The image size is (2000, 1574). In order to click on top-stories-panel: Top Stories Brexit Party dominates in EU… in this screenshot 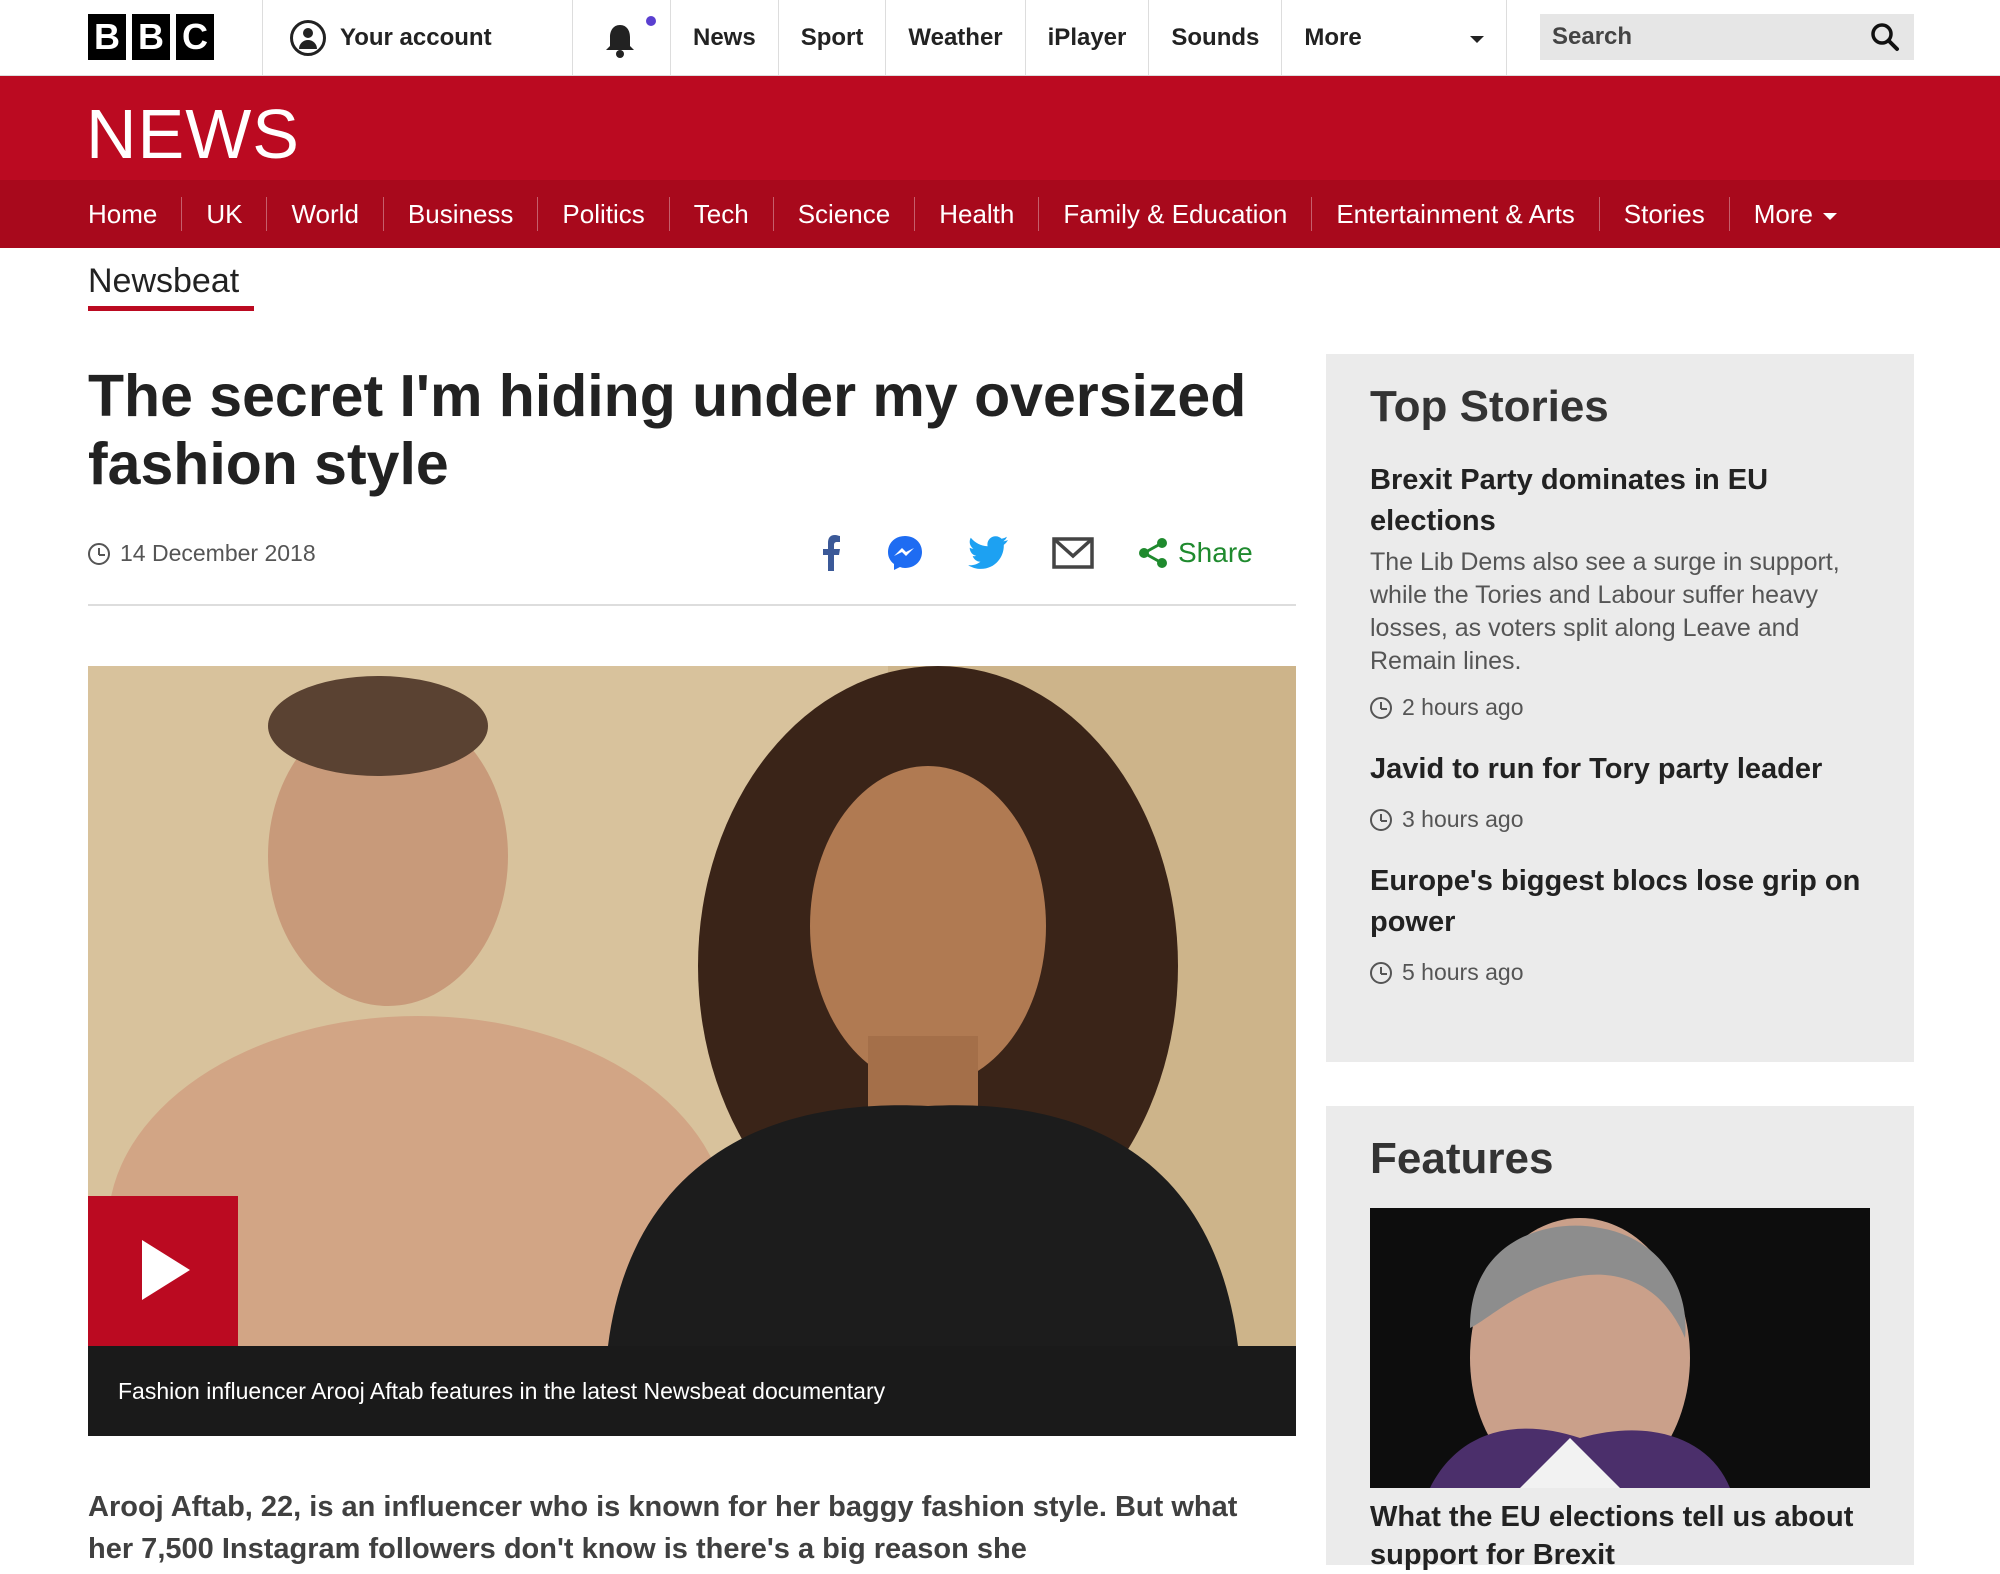, I will do `click(1620, 708)`.